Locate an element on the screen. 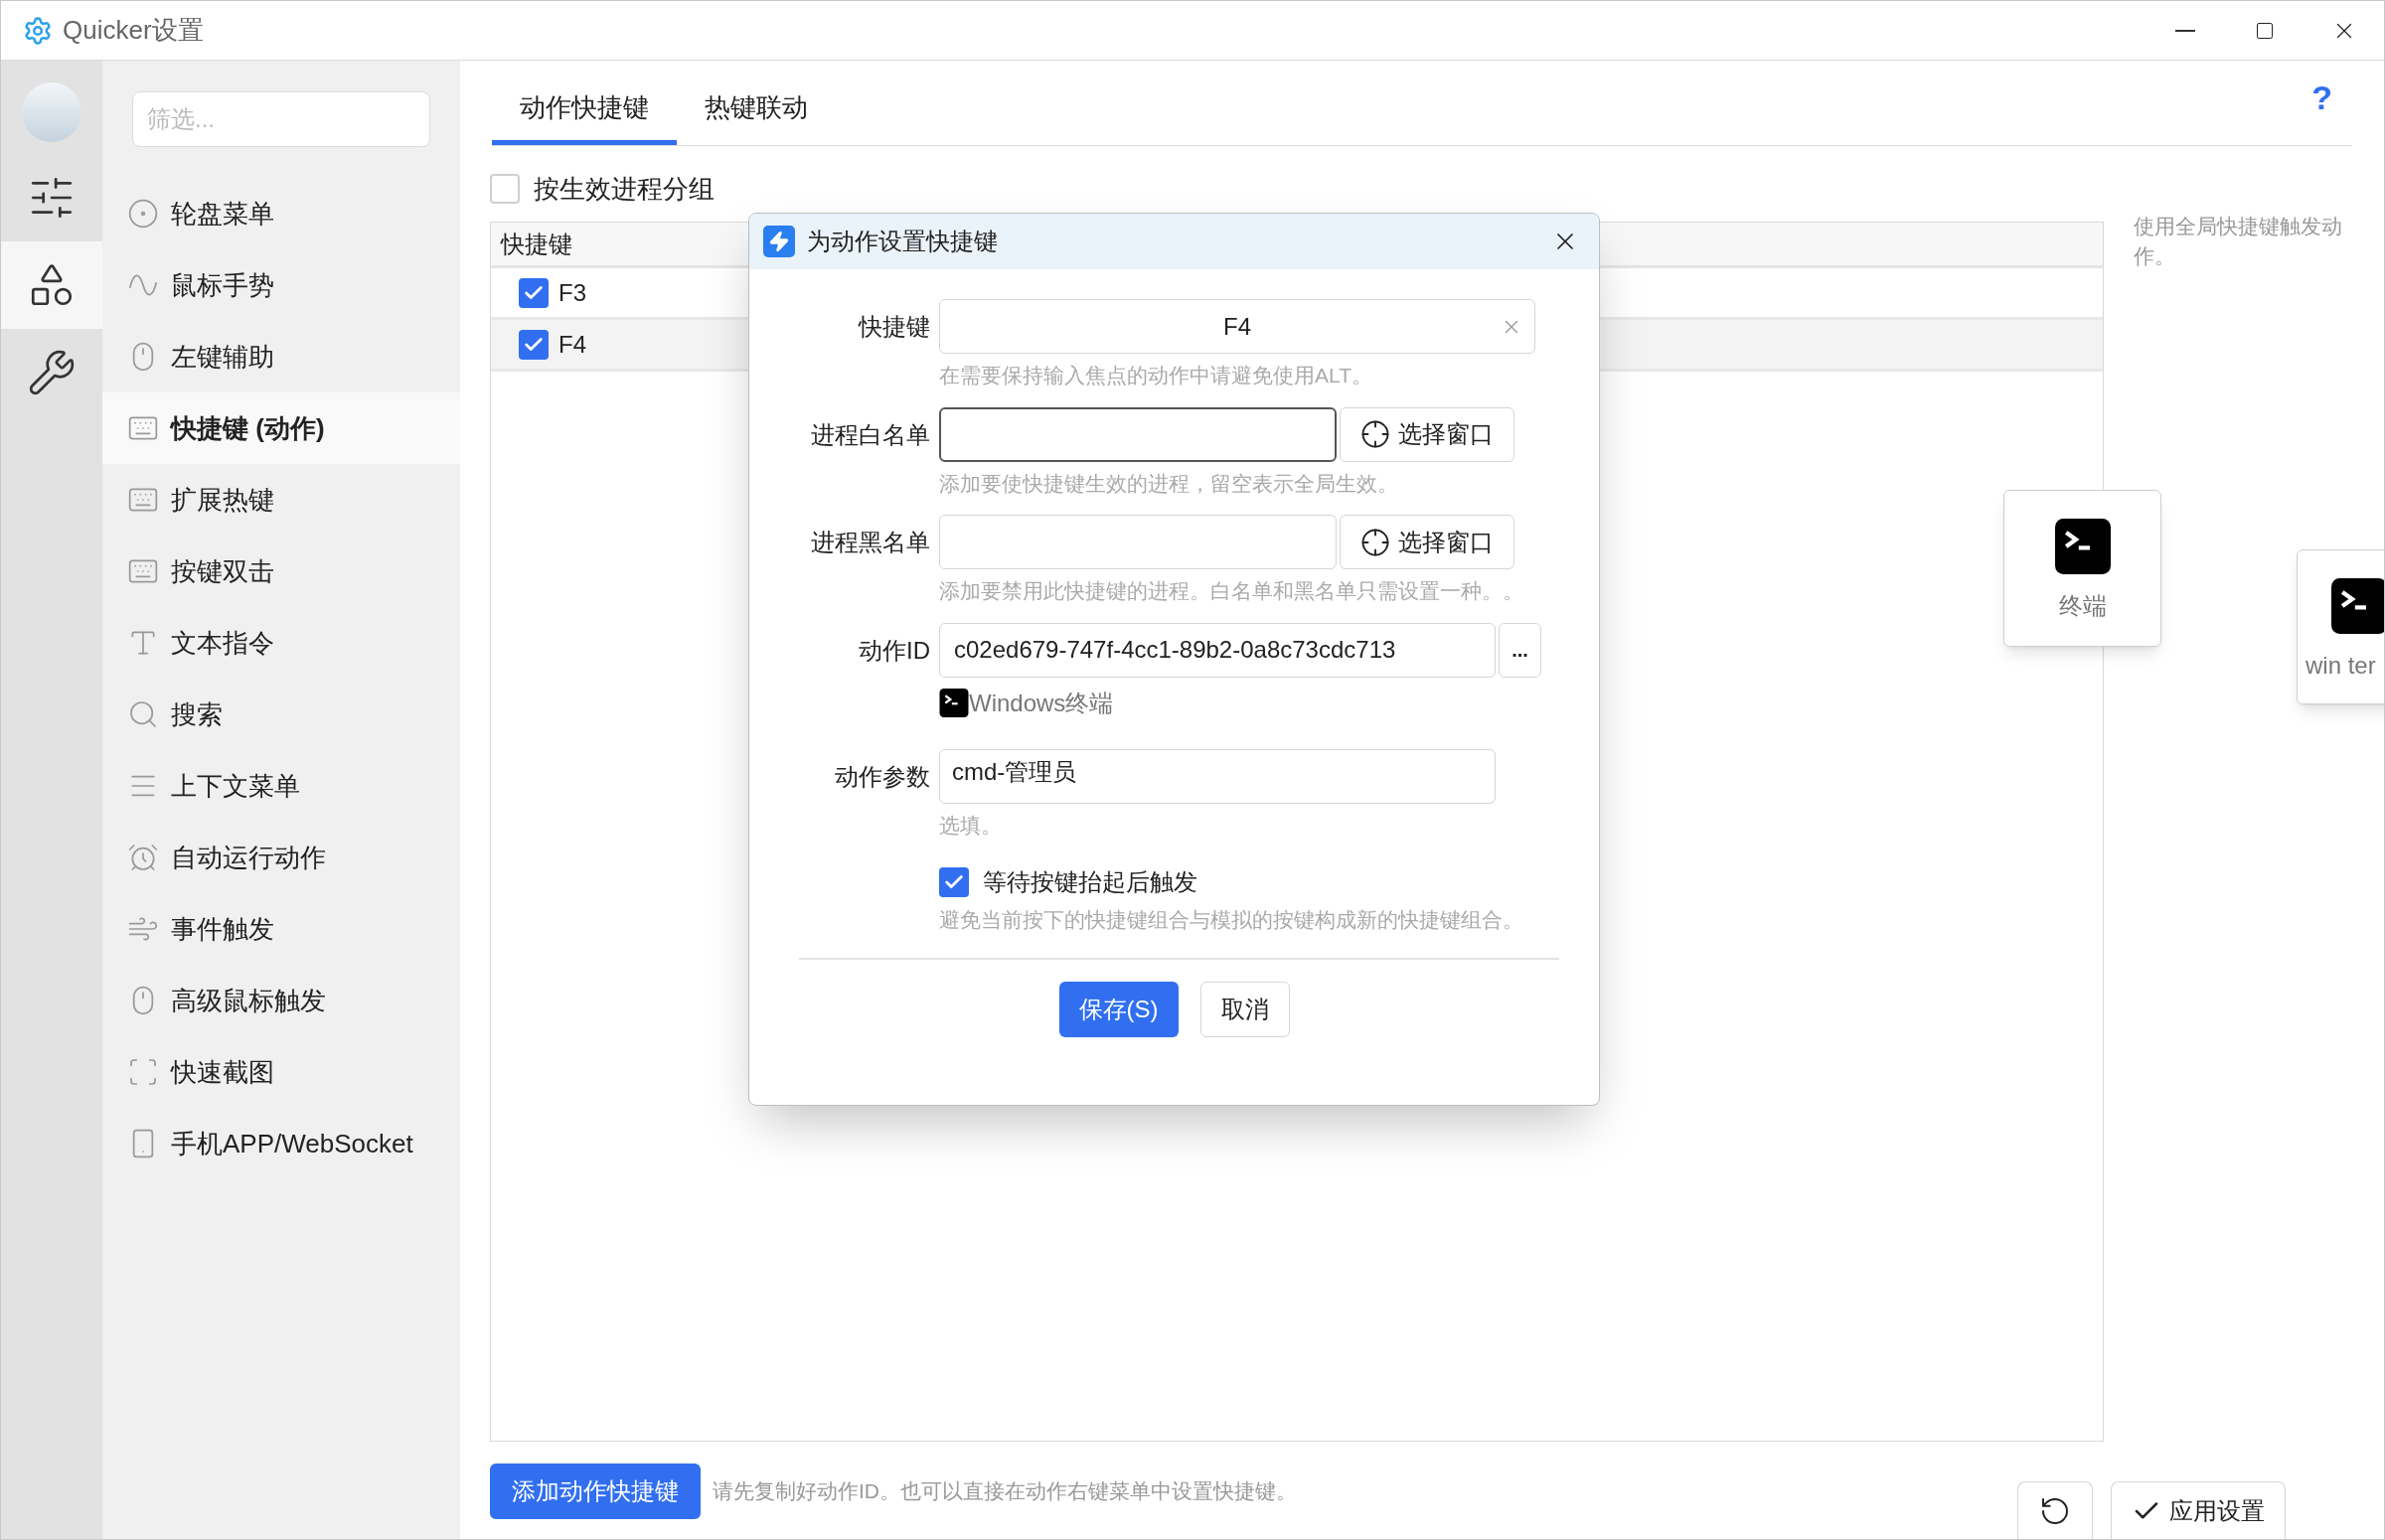 This screenshot has height=1540, width=2385. card-label: win ter is located at coordinates (2341, 666).